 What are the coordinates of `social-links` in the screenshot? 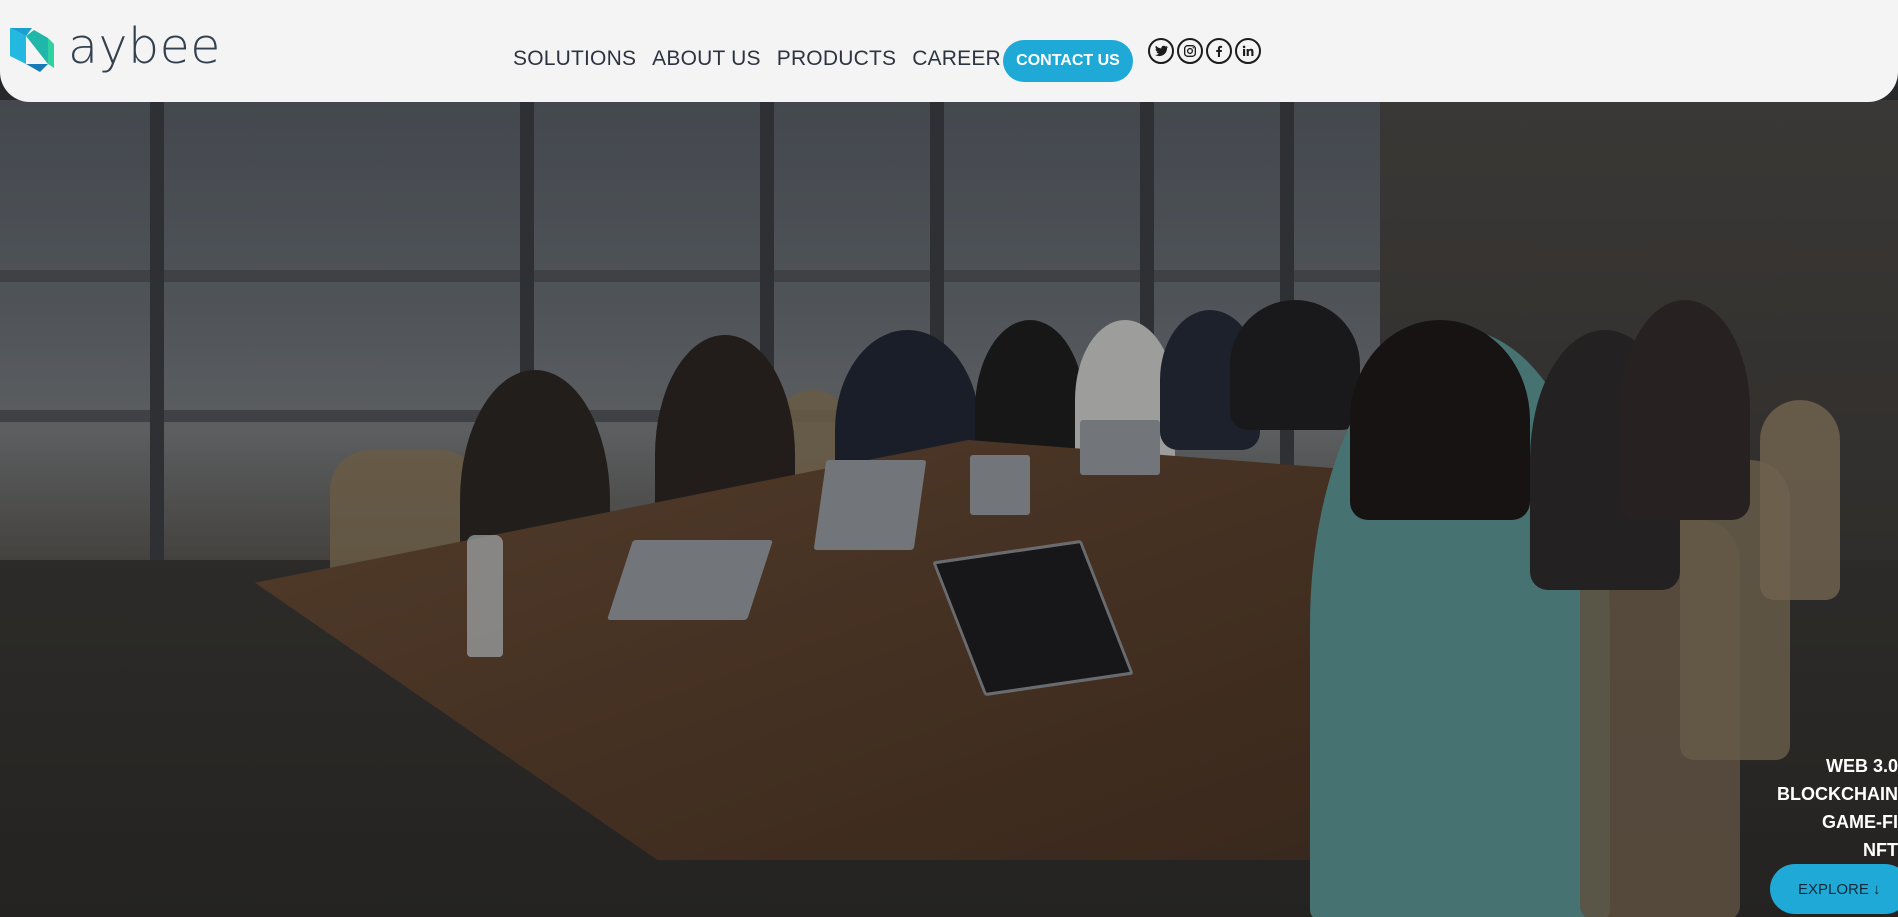 It's located at (1206, 51).